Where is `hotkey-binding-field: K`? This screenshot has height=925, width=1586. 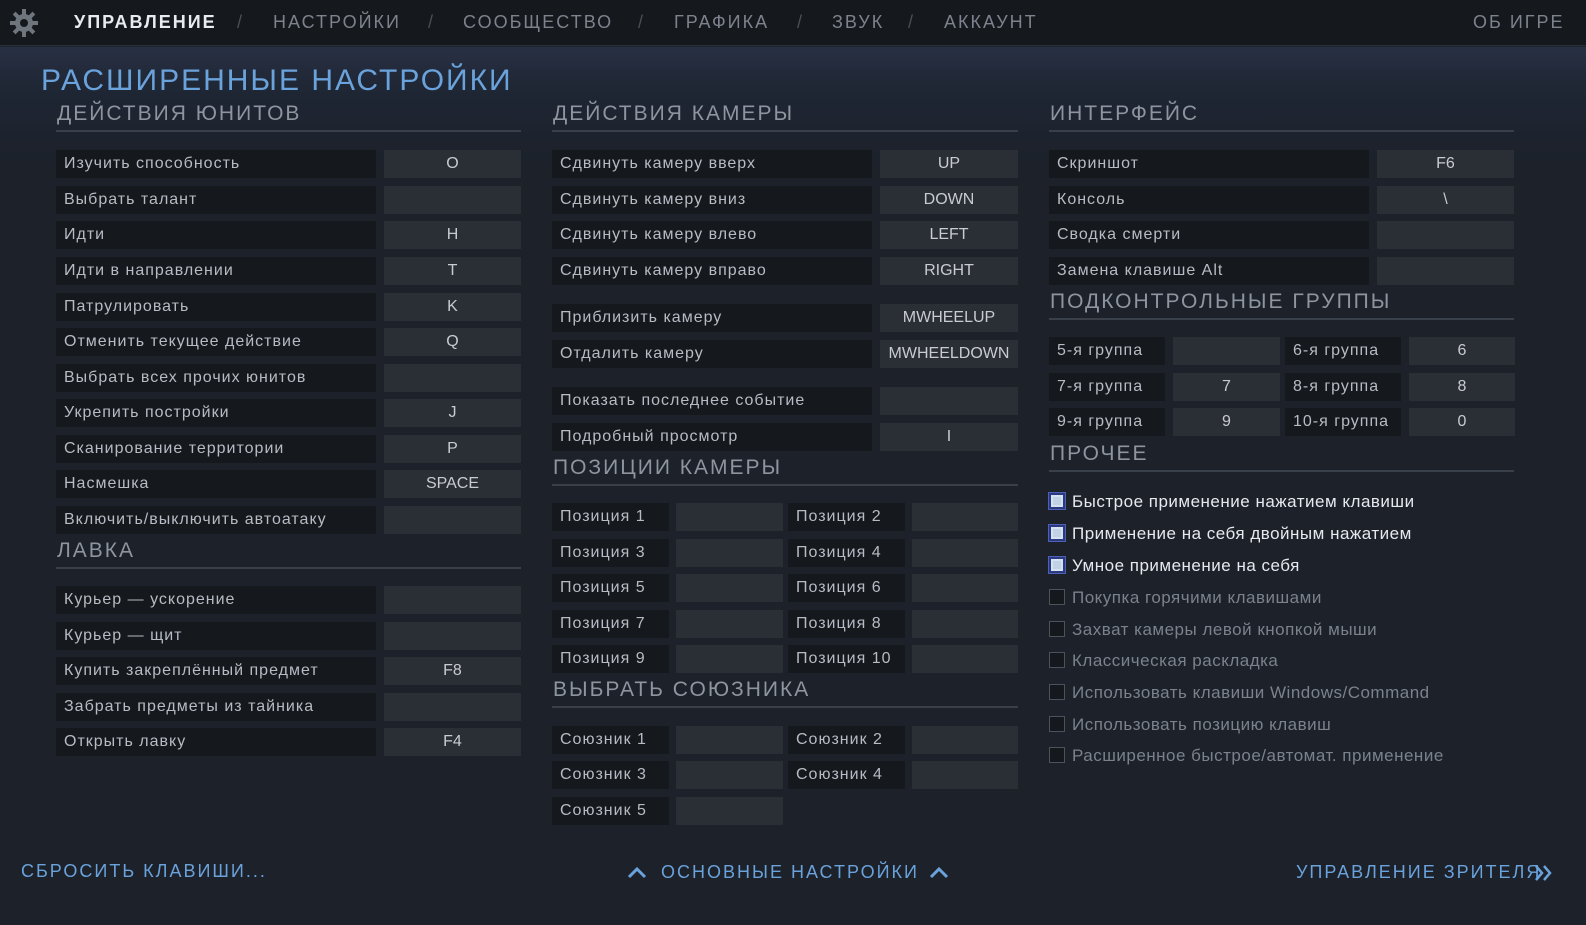
hotkey-binding-field: K is located at coordinates (452, 307).